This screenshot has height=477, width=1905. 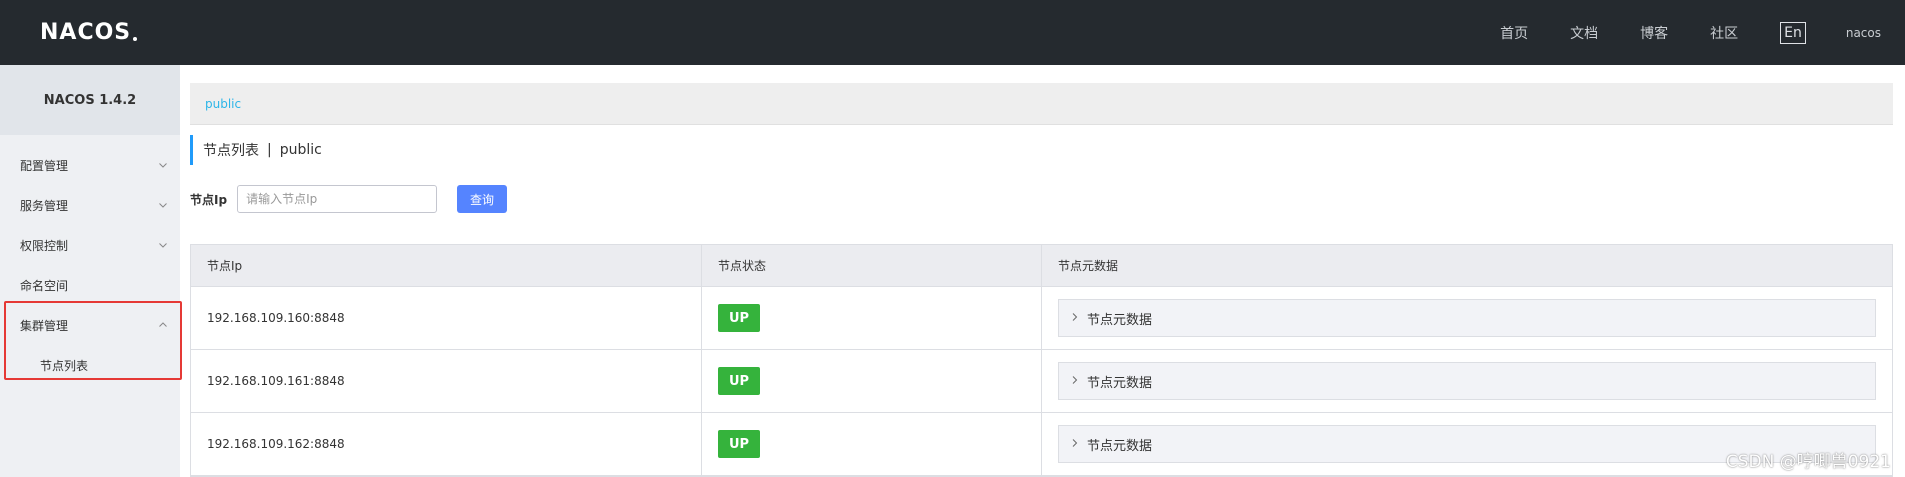 I want to click on nav-community: 社区, so click(x=1724, y=33).